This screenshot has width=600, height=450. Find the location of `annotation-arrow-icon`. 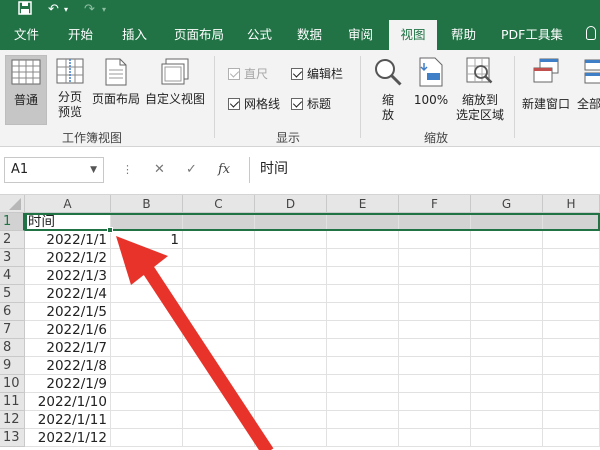

annotation-arrow-icon is located at coordinates (195, 343).